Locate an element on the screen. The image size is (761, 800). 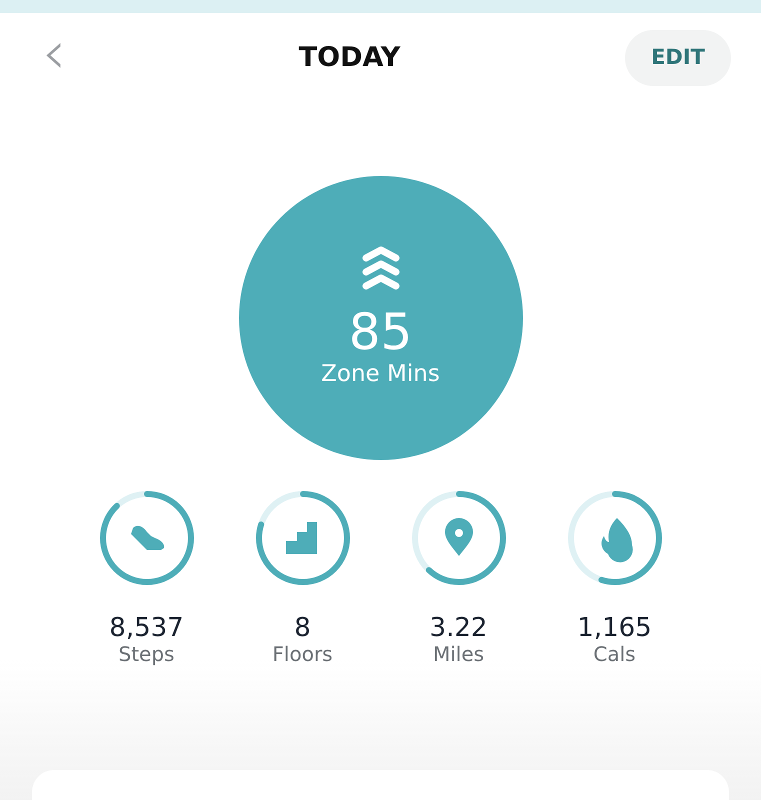
edit-button: EDIT is located at coordinates (678, 58).